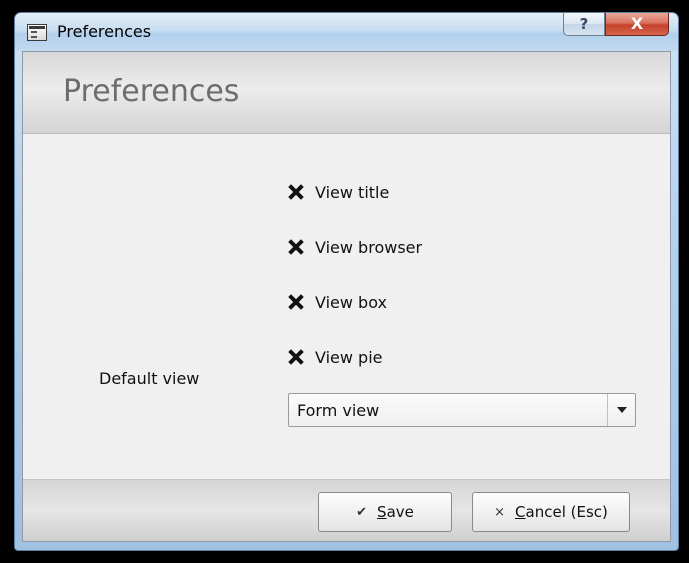 The width and height of the screenshot is (689, 563). What do you see at coordinates (104, 31) in the screenshot?
I see `window-title: Preferences` at bounding box center [104, 31].